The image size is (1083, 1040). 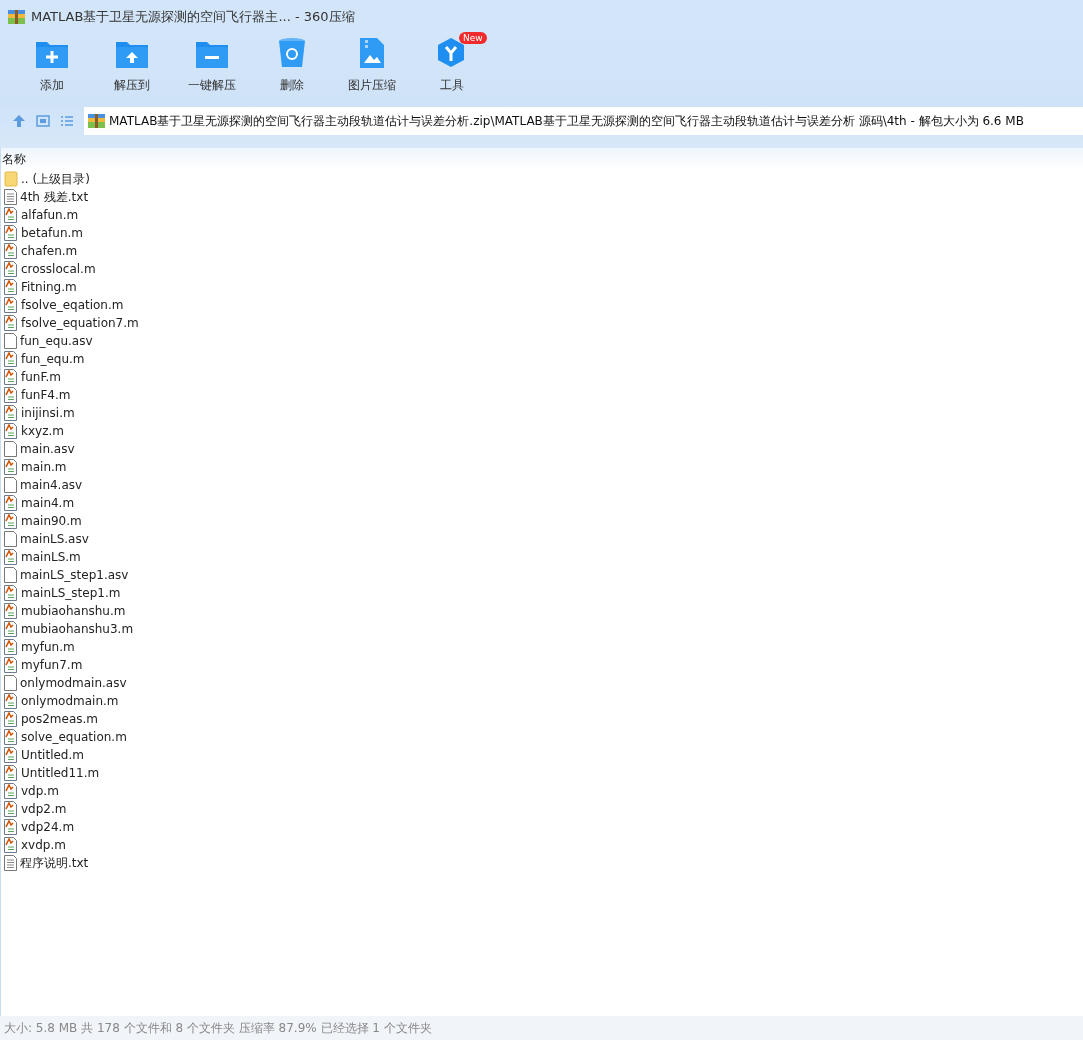 I want to click on file-name: alfafun.m, so click(x=50, y=215).